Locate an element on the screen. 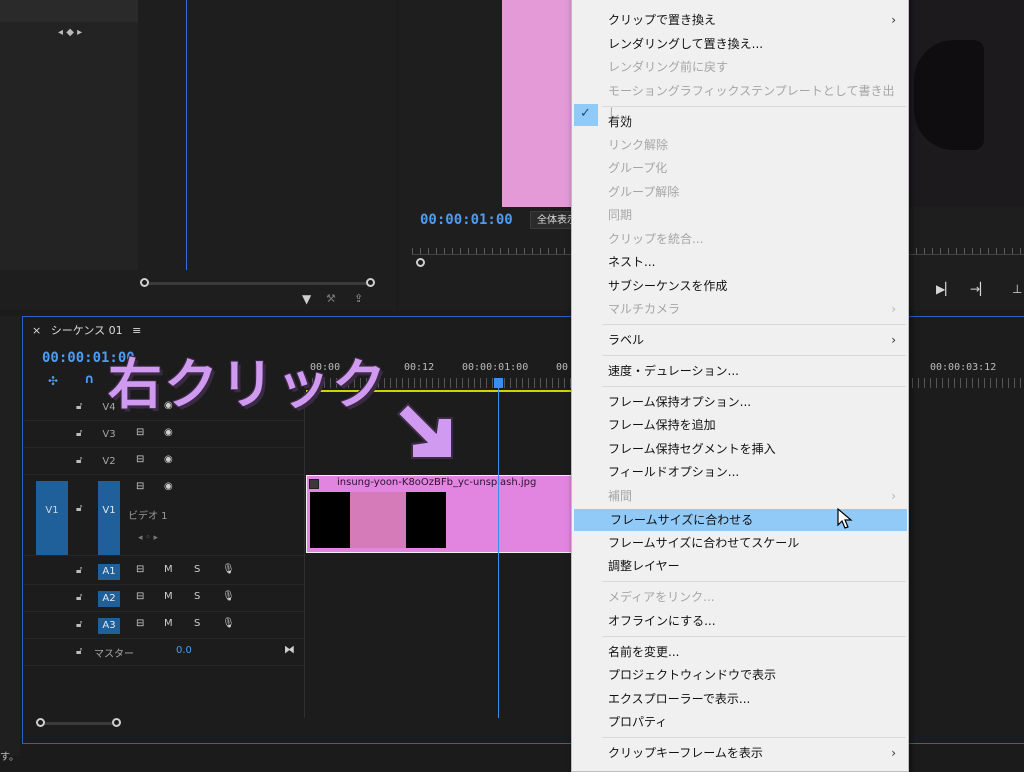 The width and height of the screenshot is (1024, 772). track-name: A3 is located at coordinates (109, 626).